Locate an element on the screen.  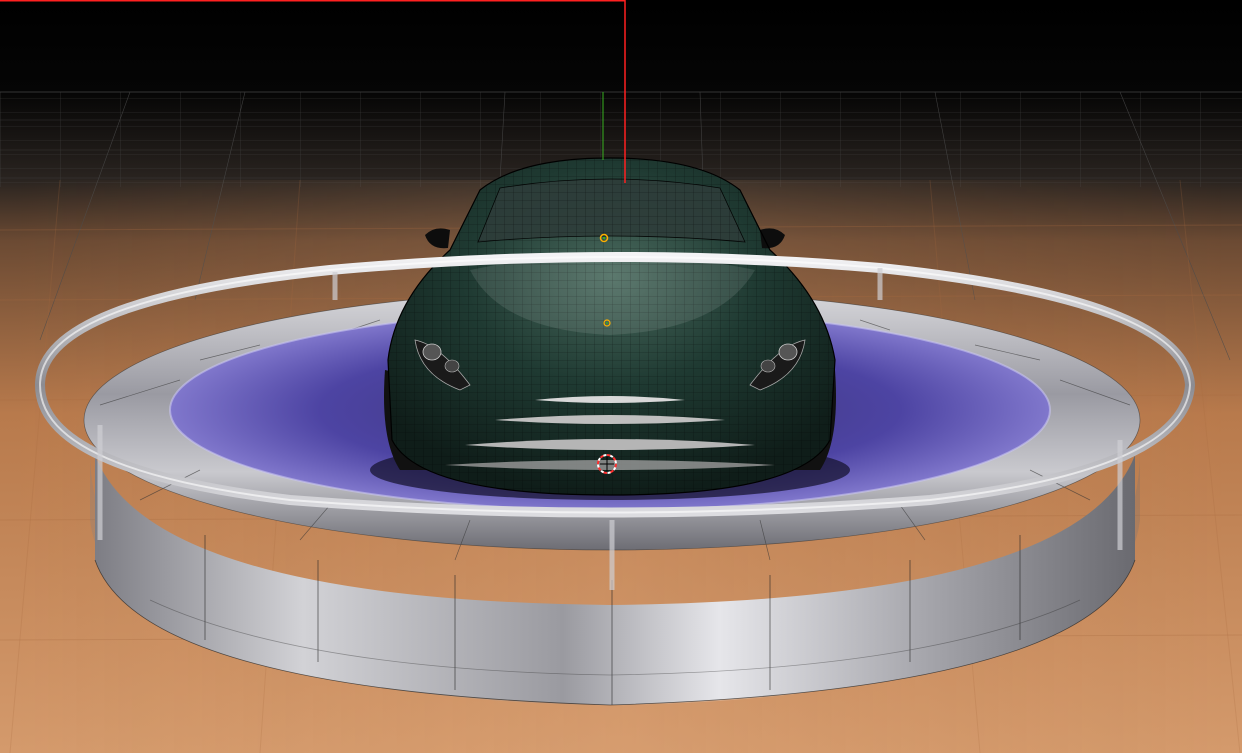
3d-cursor-icon is located at coordinates (607, 464).